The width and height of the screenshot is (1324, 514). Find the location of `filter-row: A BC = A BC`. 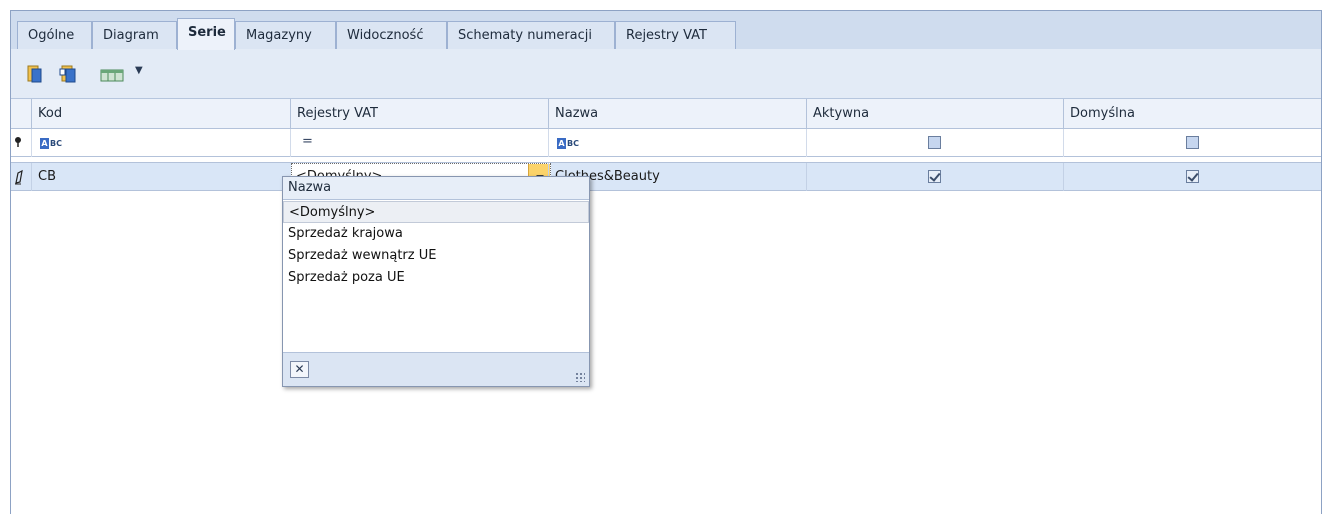

filter-row: A BC = A BC is located at coordinates (666, 143).